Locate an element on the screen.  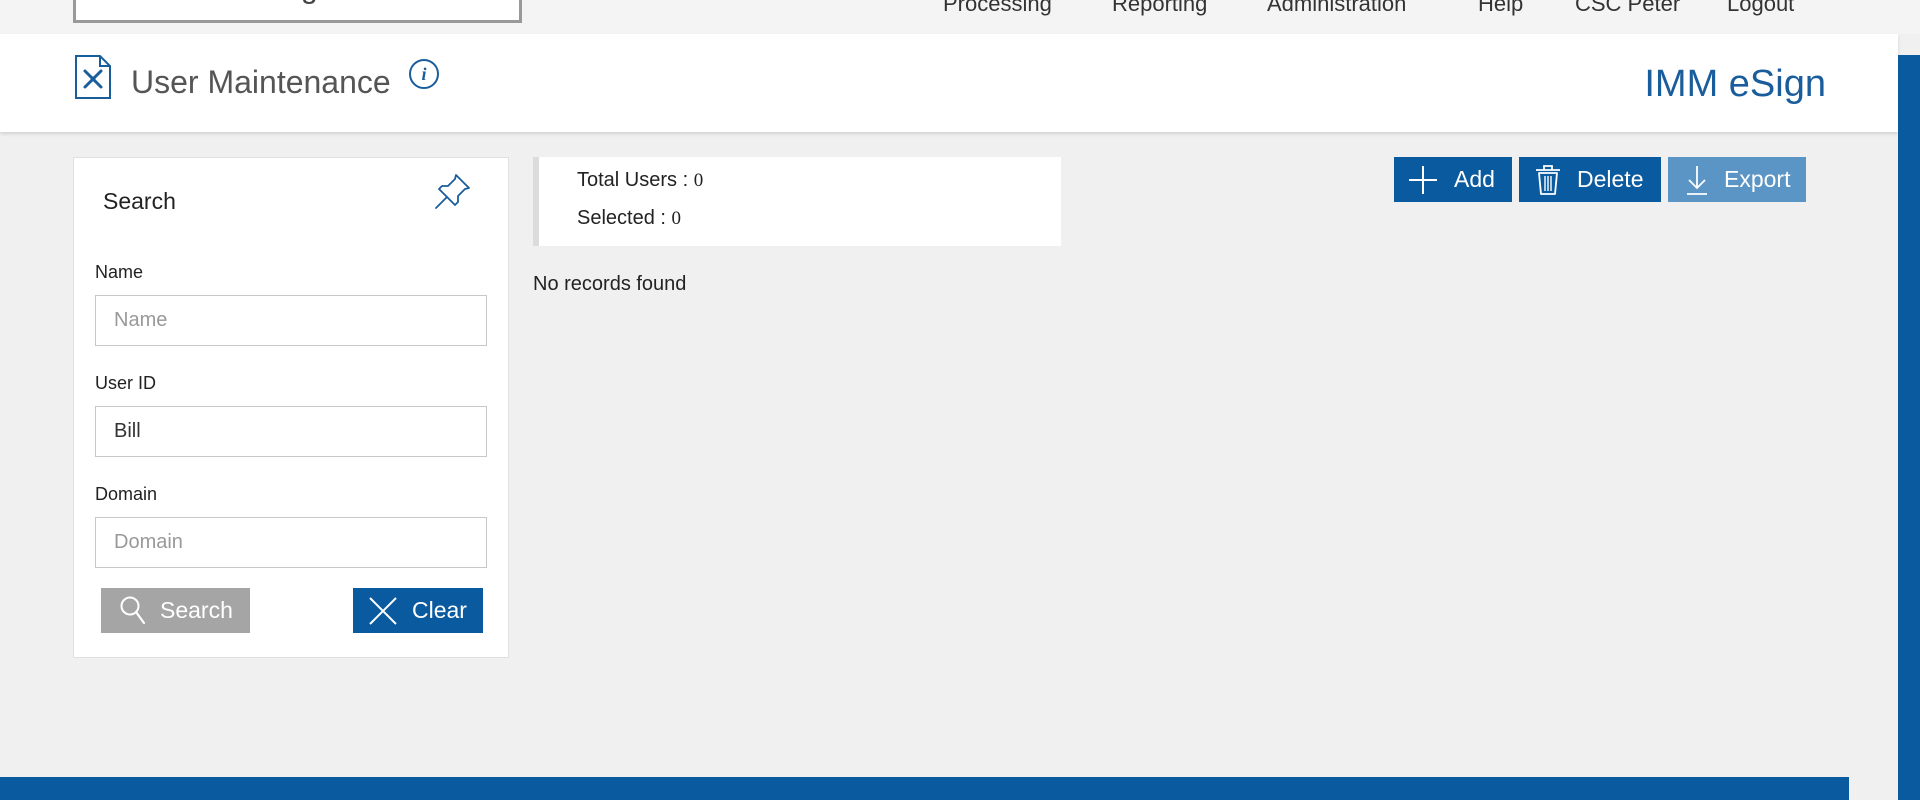
total-users: Total Users : 0 is located at coordinates (640, 180).